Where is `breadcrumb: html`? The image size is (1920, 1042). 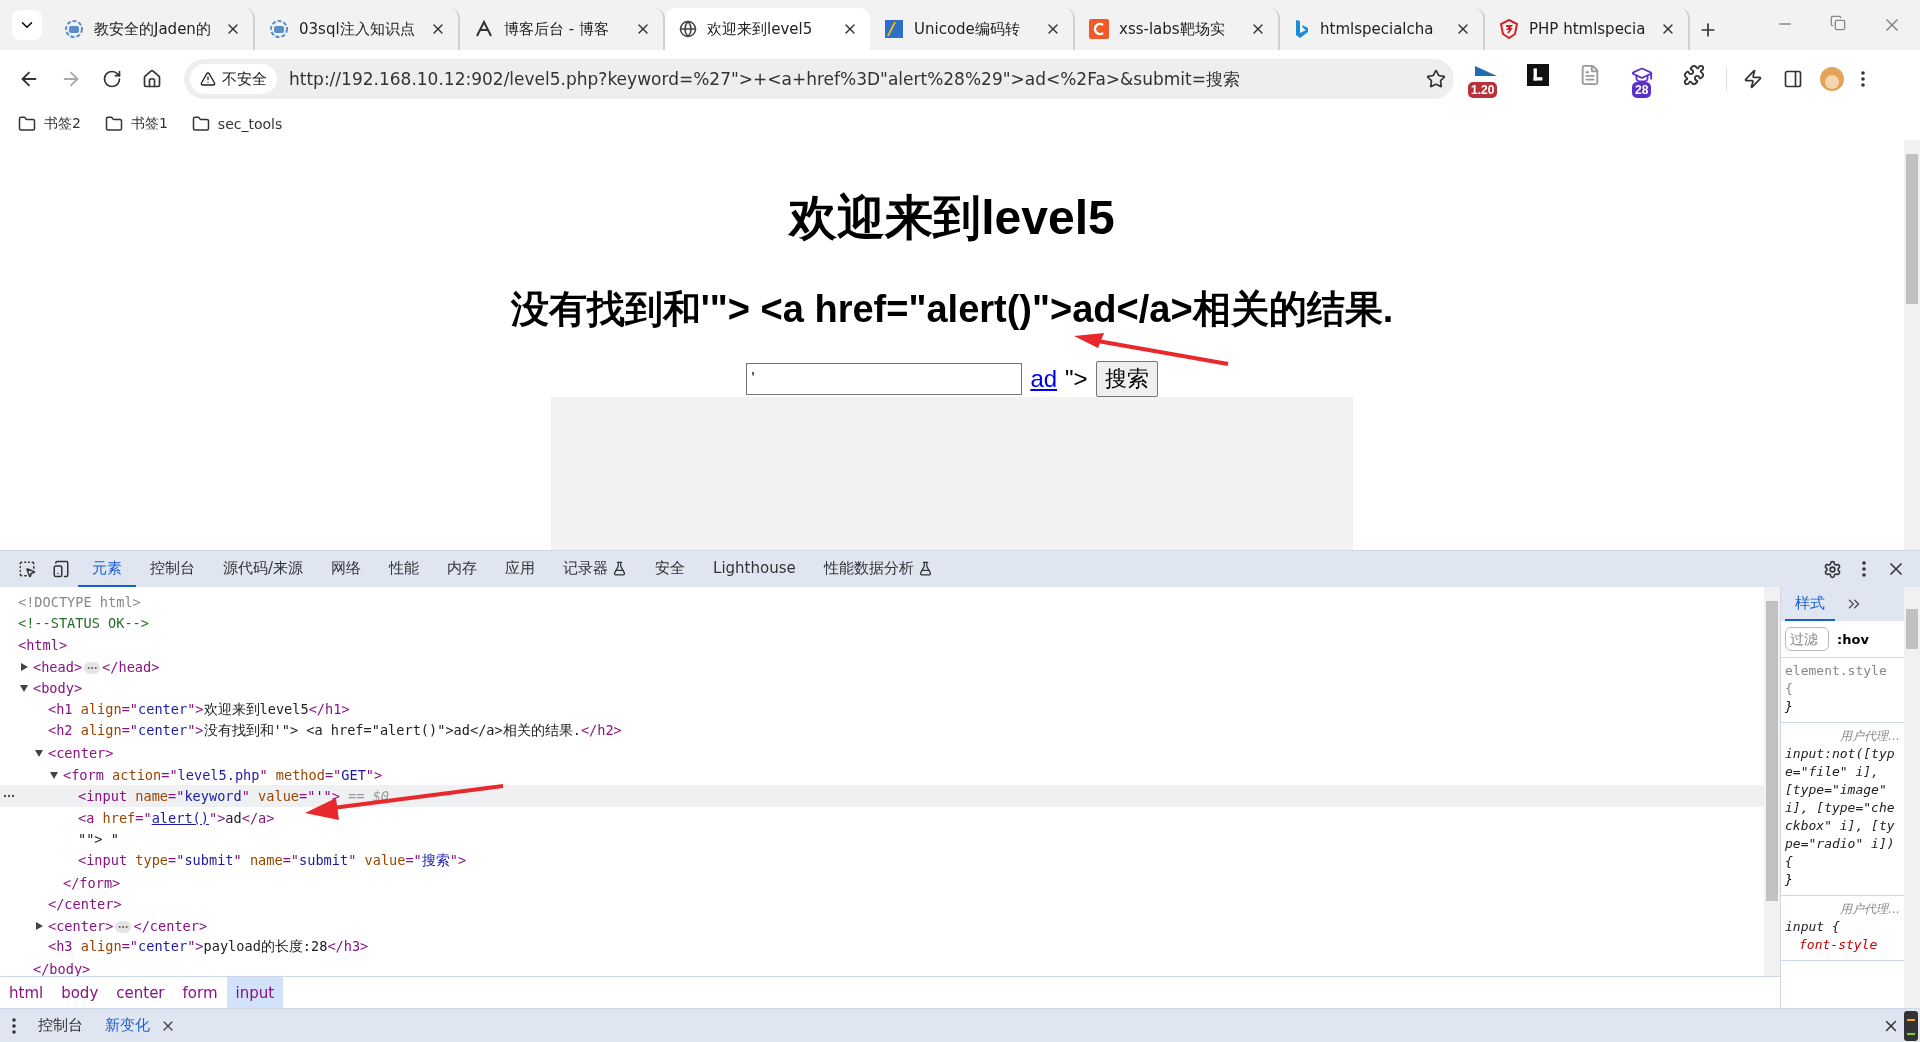
breadcrumb: html is located at coordinates (26, 992).